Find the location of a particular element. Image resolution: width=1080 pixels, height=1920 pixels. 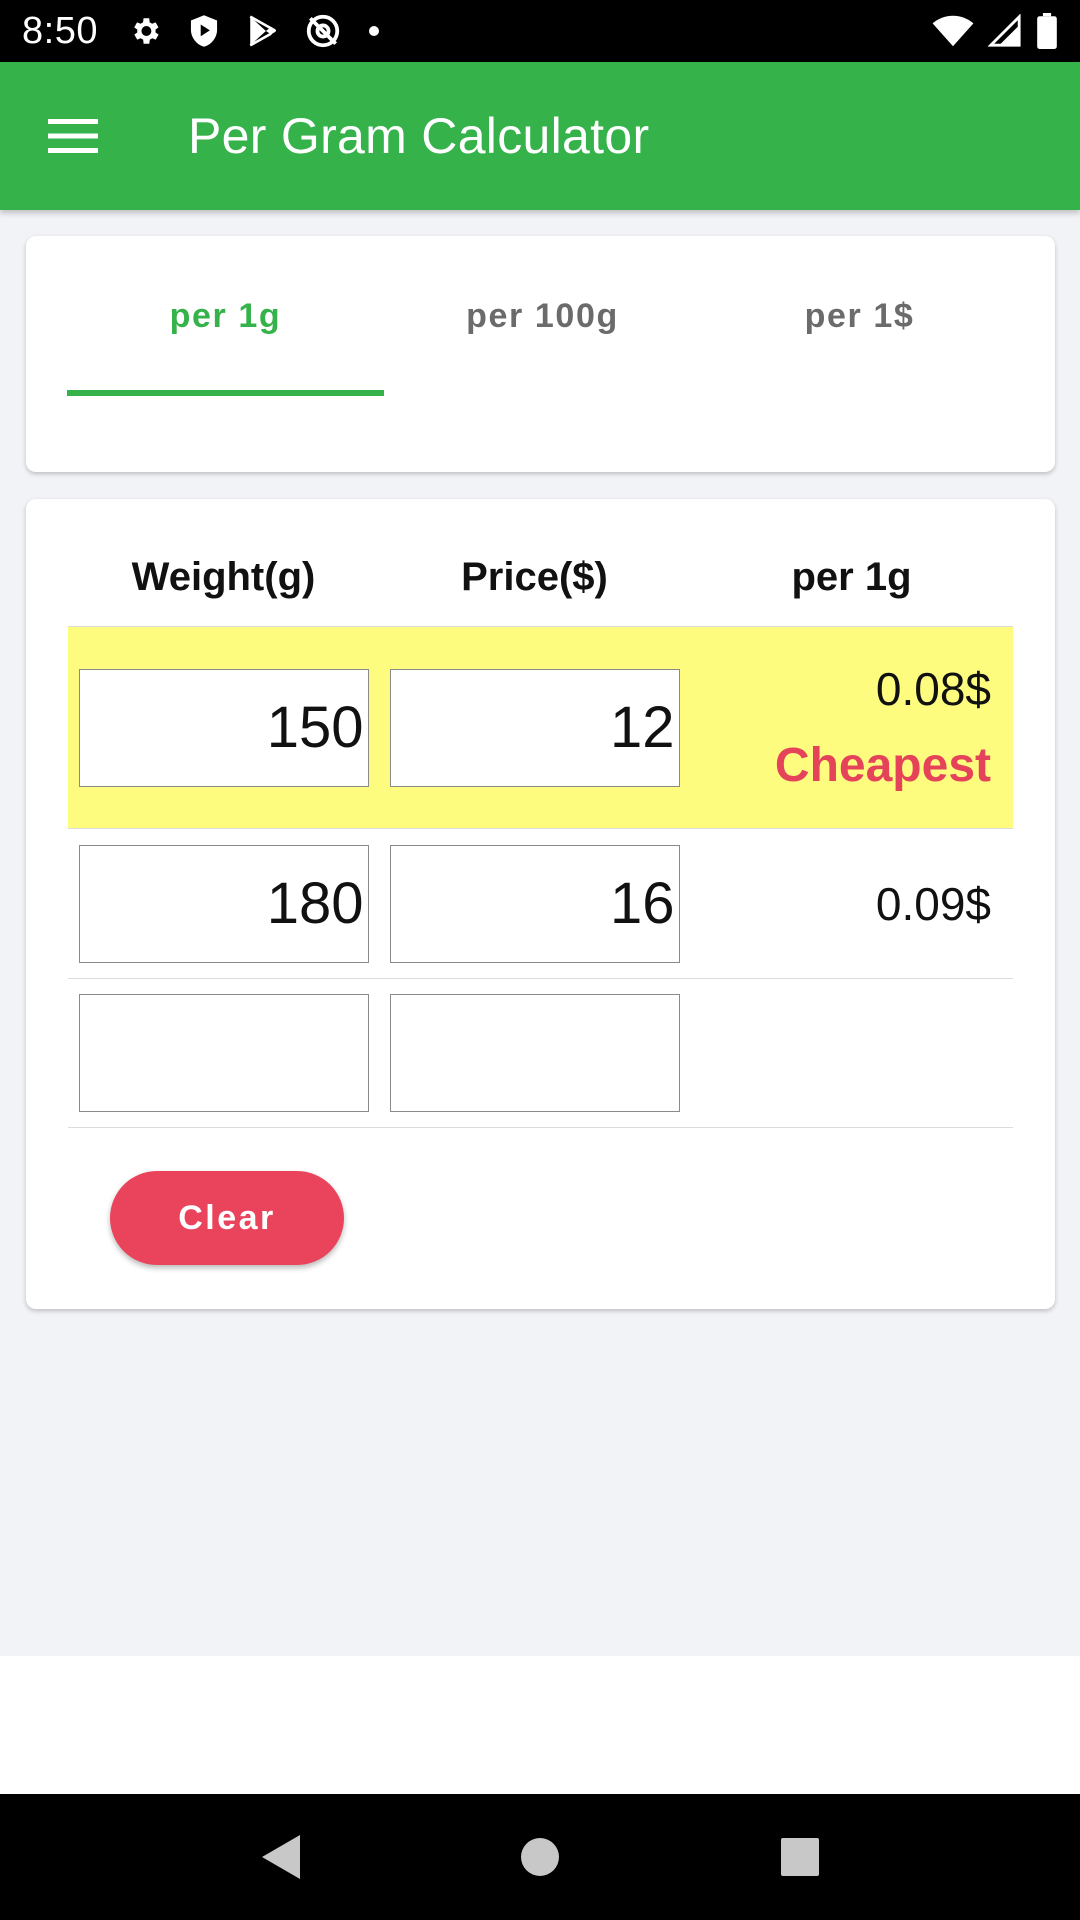

at-sign-off-icon is located at coordinates (323, 31).